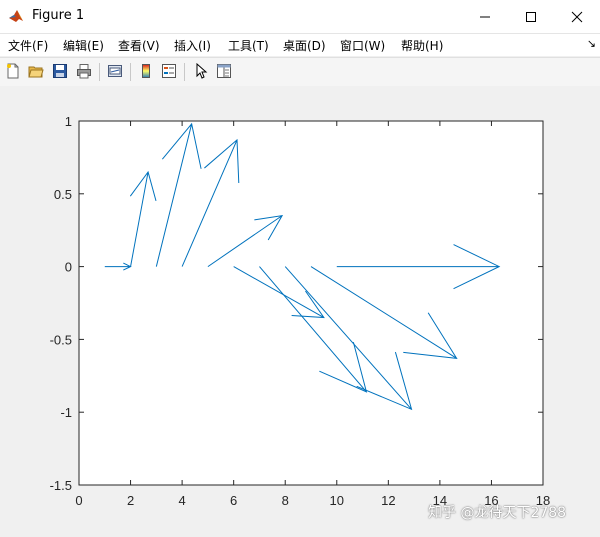 This screenshot has height=537, width=600. I want to click on title-bar: Figure 1, so click(300, 17).